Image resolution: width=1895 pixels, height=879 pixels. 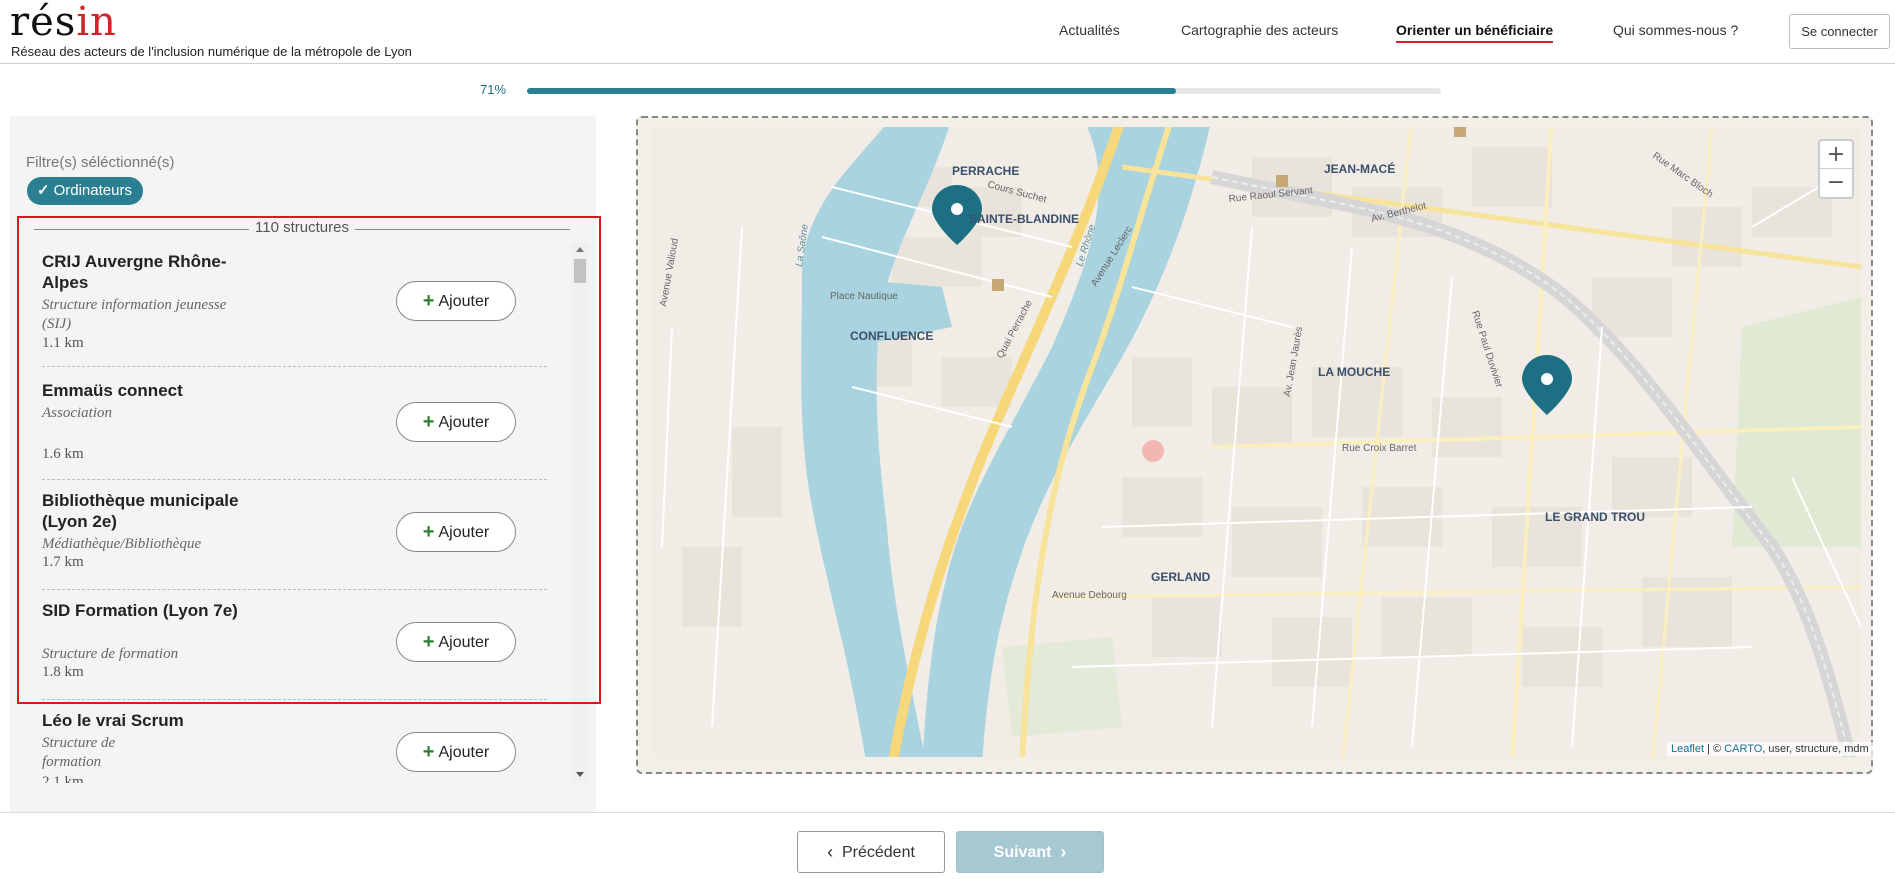 What do you see at coordinates (1675, 30) in the screenshot?
I see `nav-qui-sommes-nous: Qui sommes-nous ?` at bounding box center [1675, 30].